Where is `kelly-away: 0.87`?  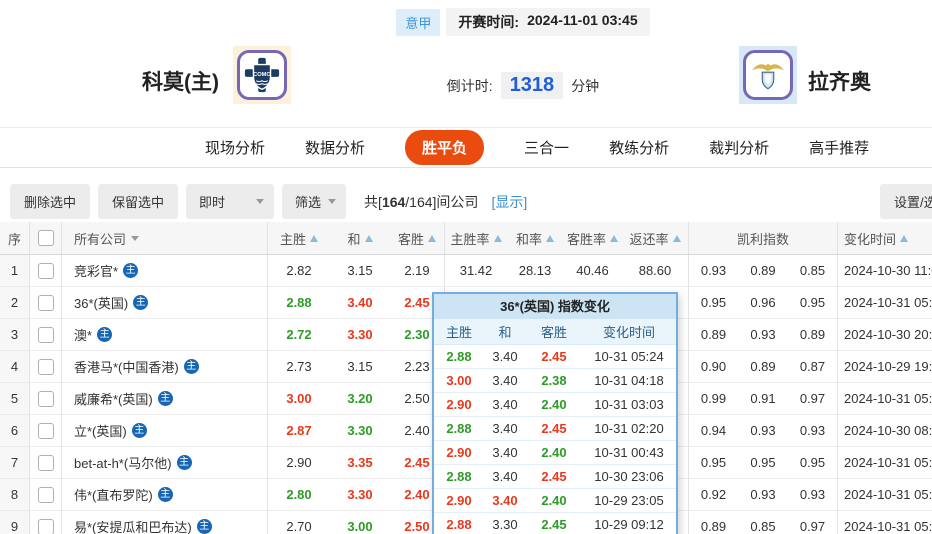 kelly-away: 0.87 is located at coordinates (813, 366).